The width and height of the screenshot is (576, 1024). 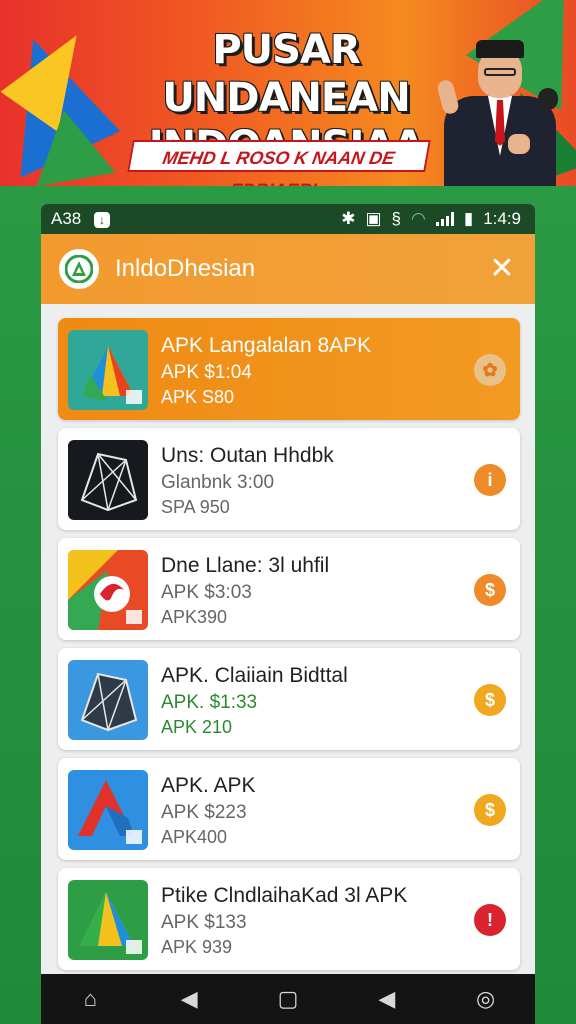 I want to click on wifi-icon: ◠, so click(x=418, y=218).